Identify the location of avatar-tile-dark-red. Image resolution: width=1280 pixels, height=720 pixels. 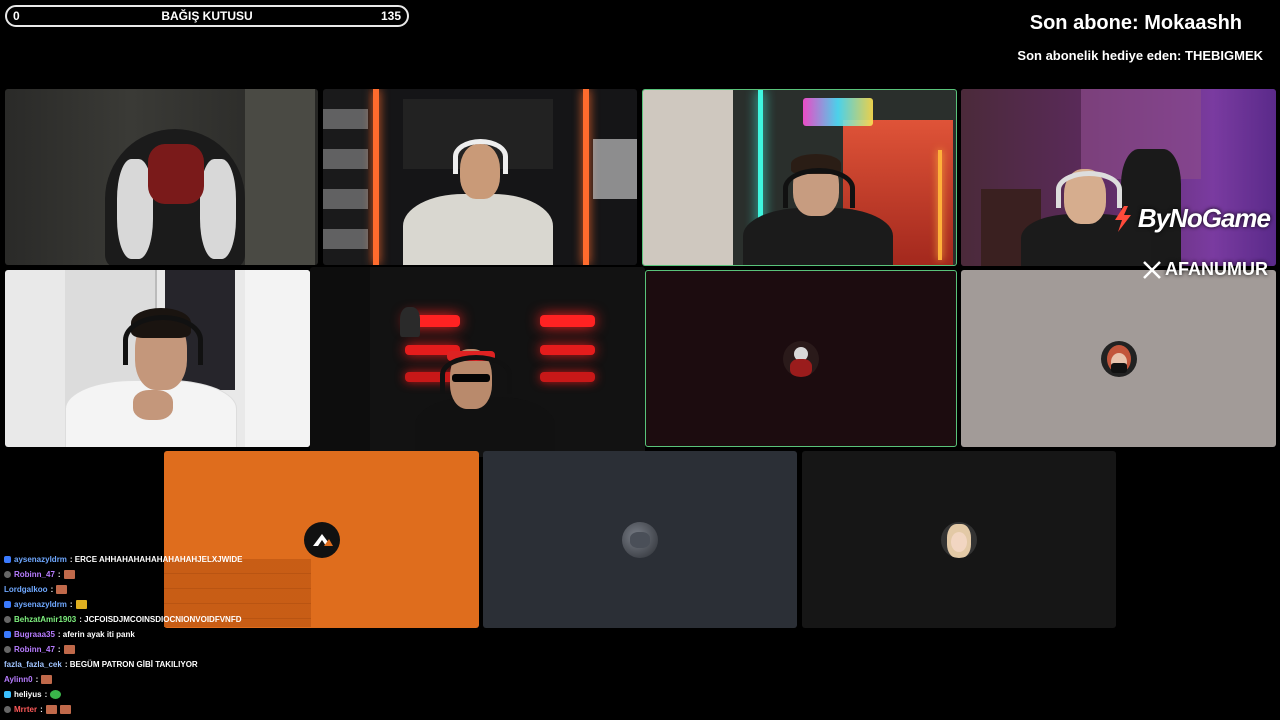
(801, 358).